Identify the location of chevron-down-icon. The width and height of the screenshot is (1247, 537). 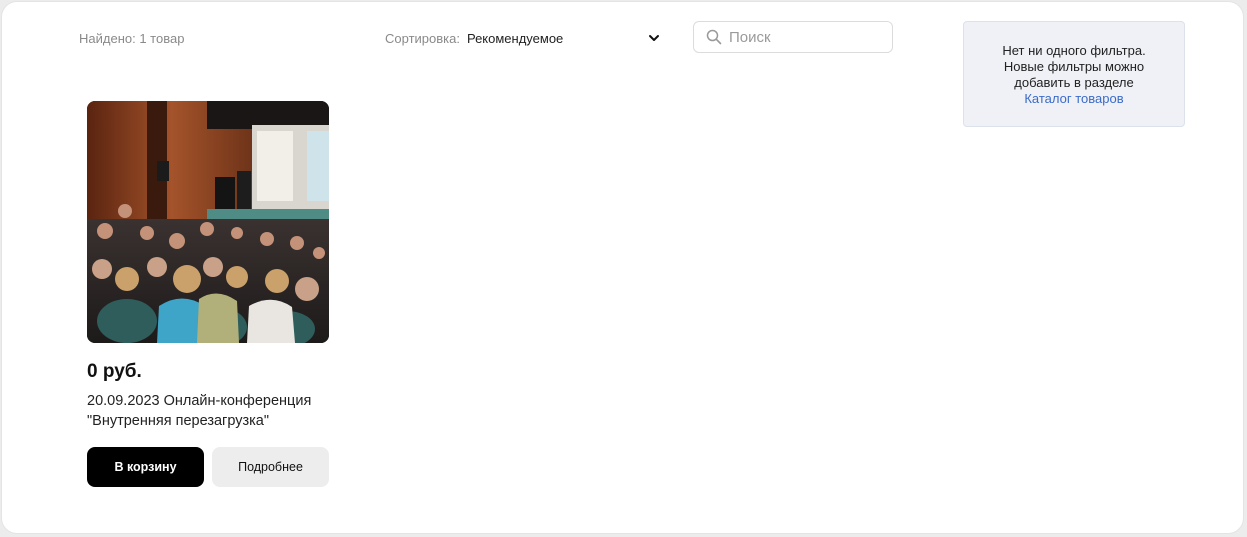
(654, 38).